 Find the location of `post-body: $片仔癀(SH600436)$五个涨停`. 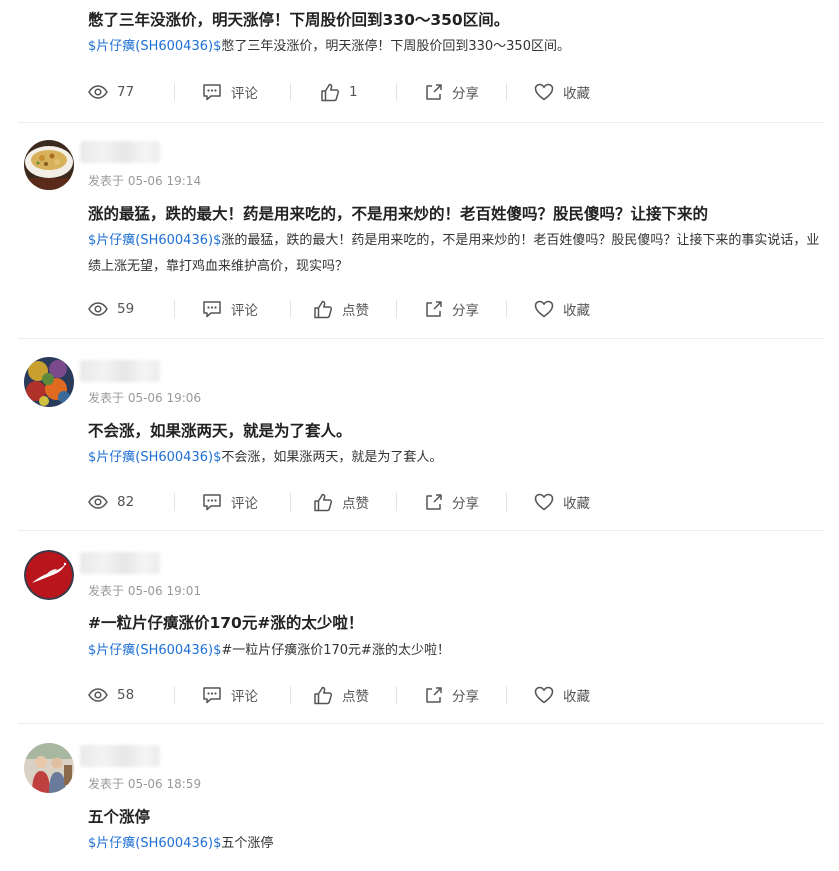

post-body: $片仔癀(SH600436)$五个涨停 is located at coordinates (458, 844).